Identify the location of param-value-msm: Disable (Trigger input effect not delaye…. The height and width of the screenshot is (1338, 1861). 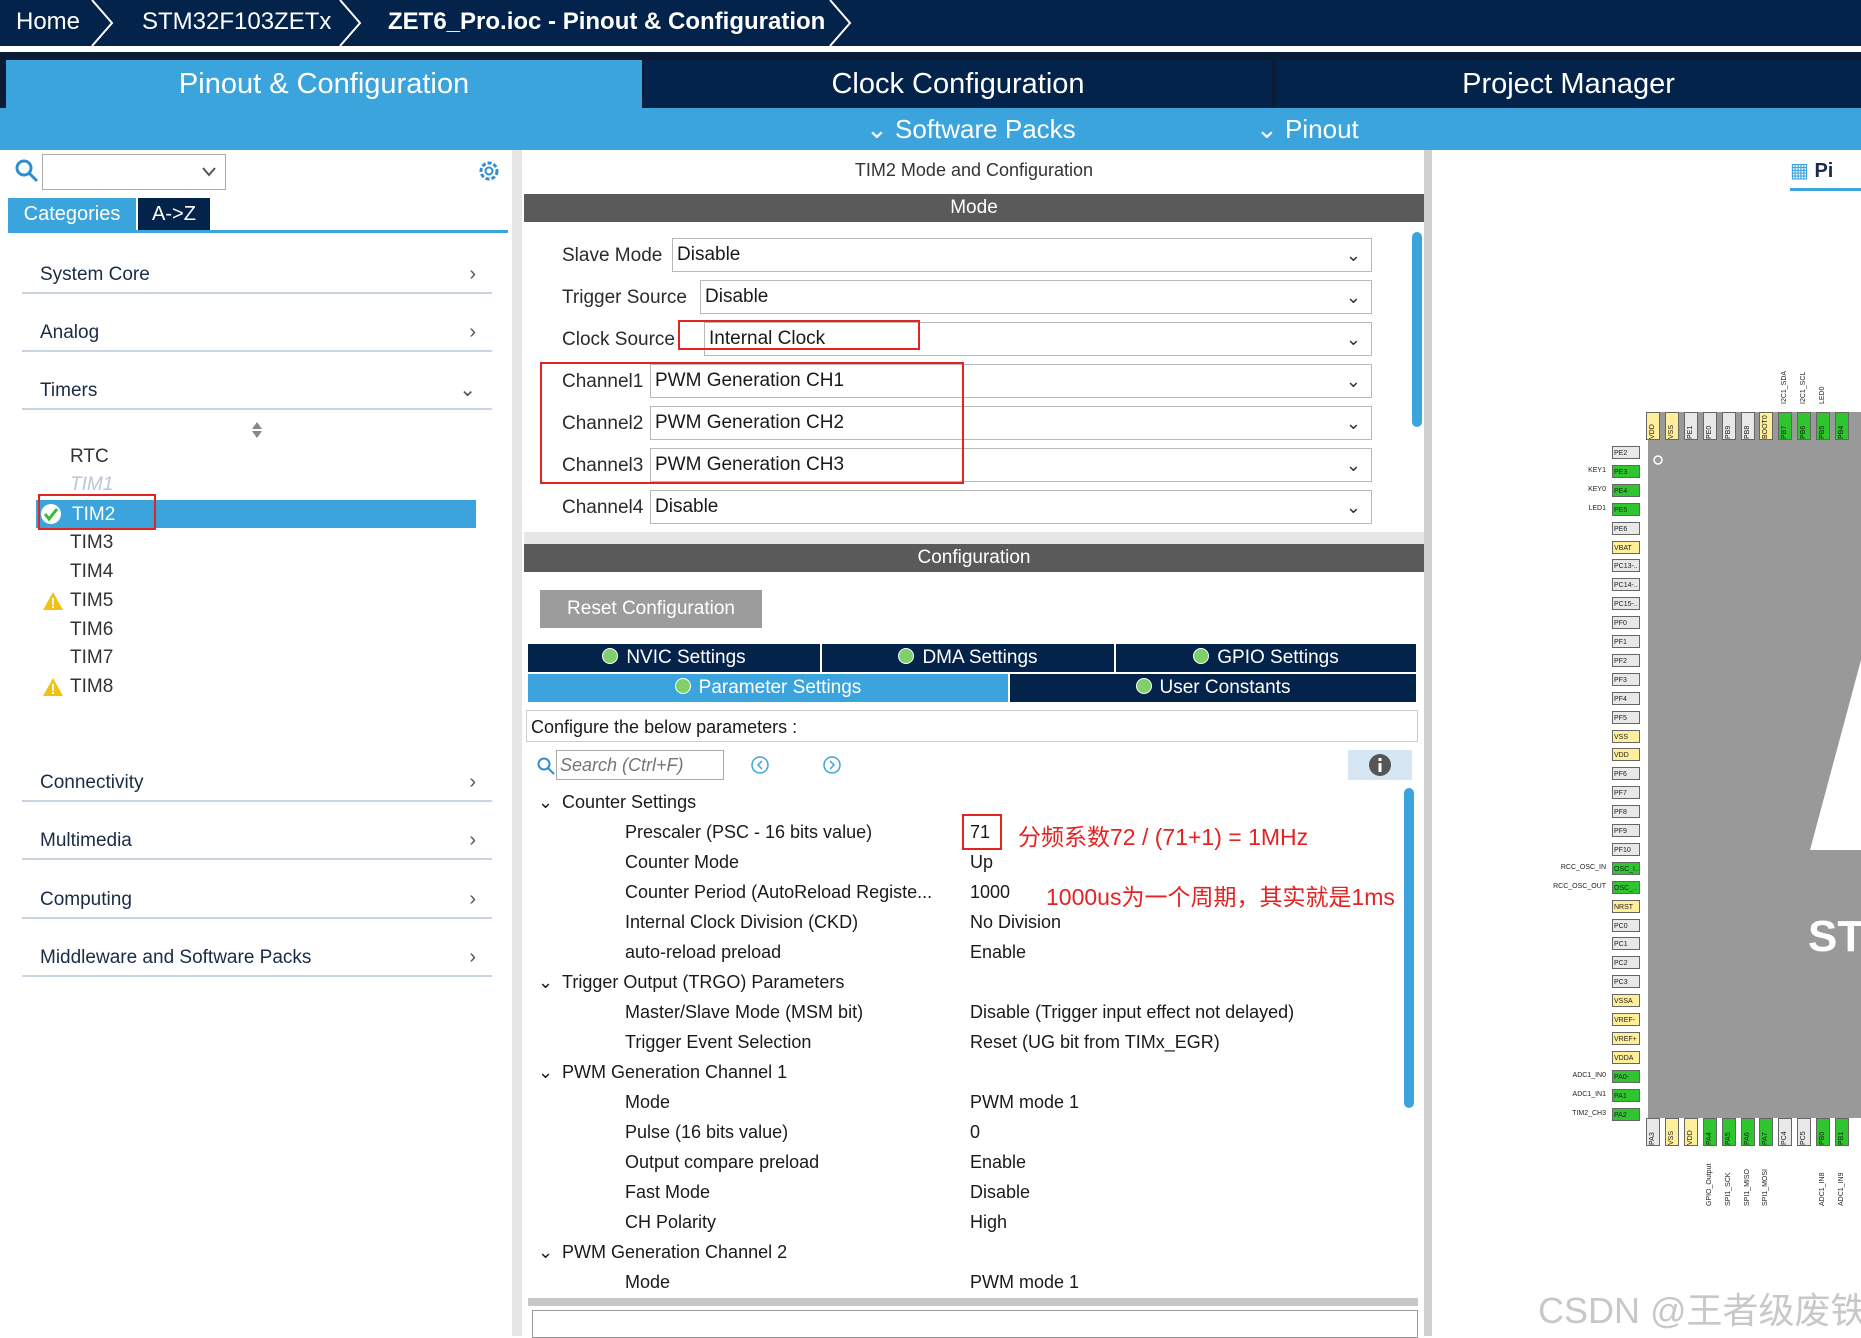
(1132, 1012).